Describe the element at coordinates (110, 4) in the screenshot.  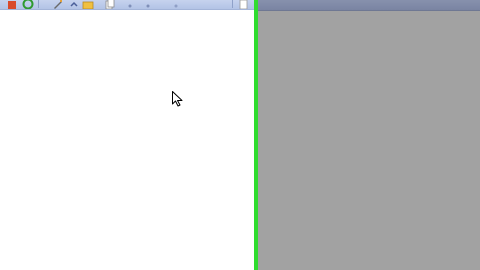
I see `copy-icon` at that location.